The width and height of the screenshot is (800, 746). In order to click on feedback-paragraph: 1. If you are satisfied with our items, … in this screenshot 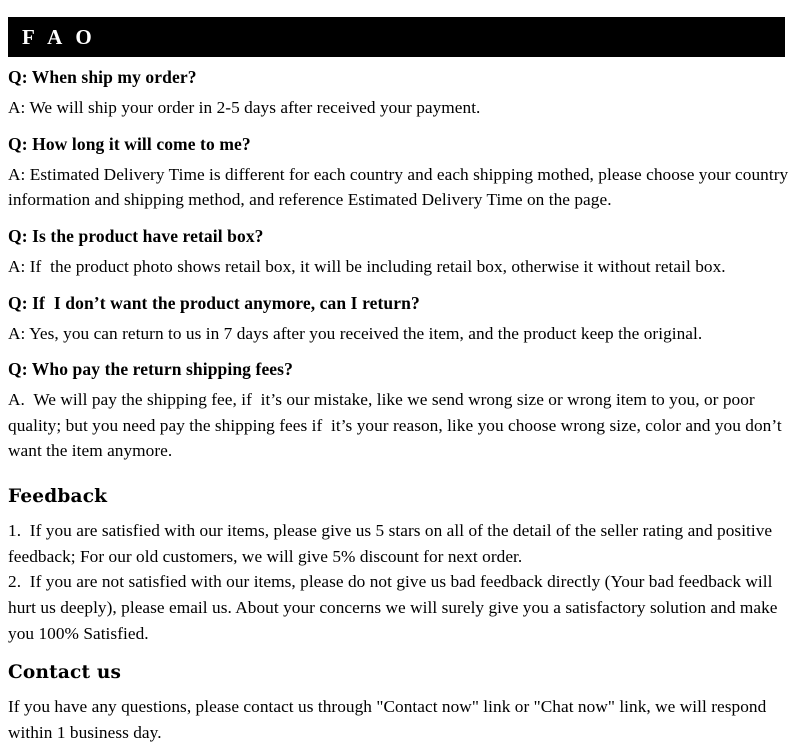, I will do `click(392, 543)`.